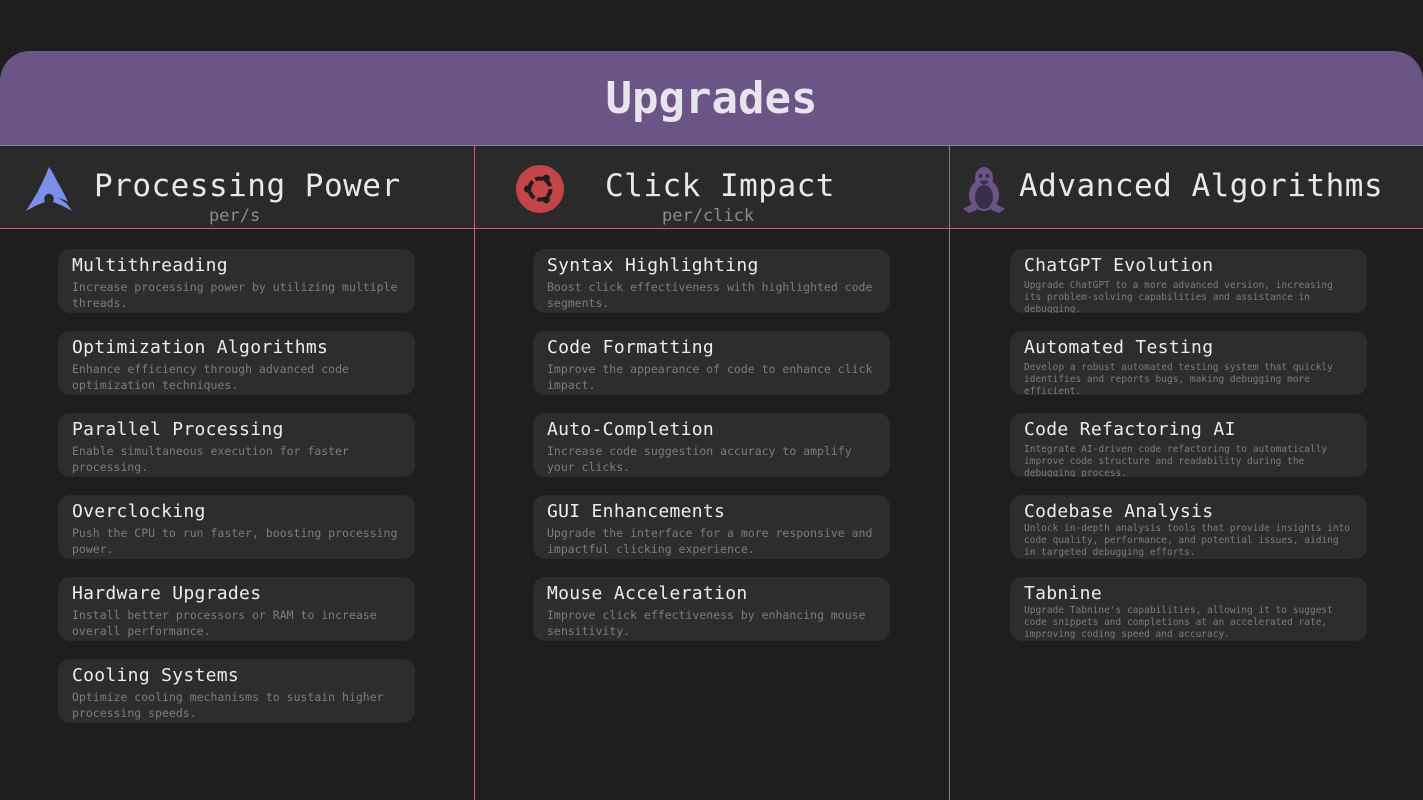 The width and height of the screenshot is (1423, 800). Describe the element at coordinates (631, 347) in the screenshot. I see `upgrade-title: Code Formatting` at that location.